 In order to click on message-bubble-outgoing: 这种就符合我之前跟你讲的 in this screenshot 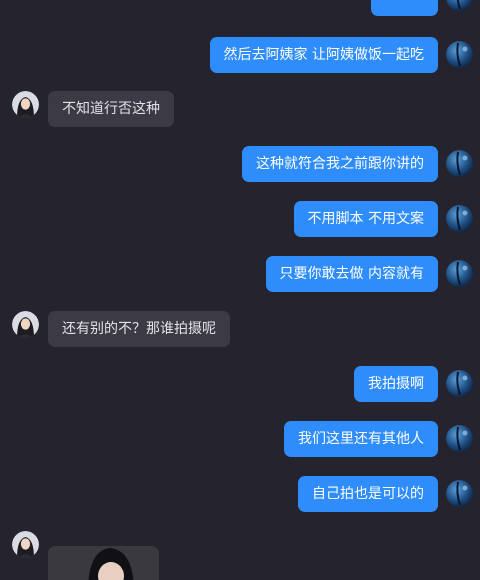, I will do `click(340, 164)`.